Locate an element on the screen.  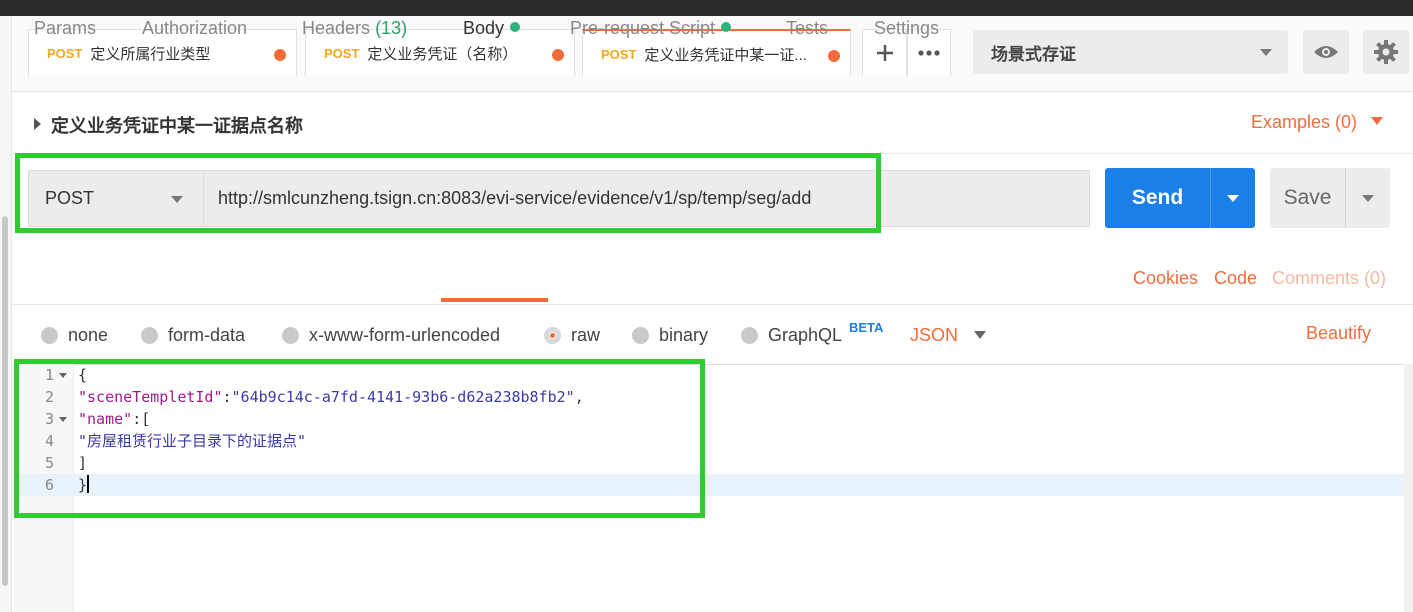
gear-icon is located at coordinates (1386, 52).